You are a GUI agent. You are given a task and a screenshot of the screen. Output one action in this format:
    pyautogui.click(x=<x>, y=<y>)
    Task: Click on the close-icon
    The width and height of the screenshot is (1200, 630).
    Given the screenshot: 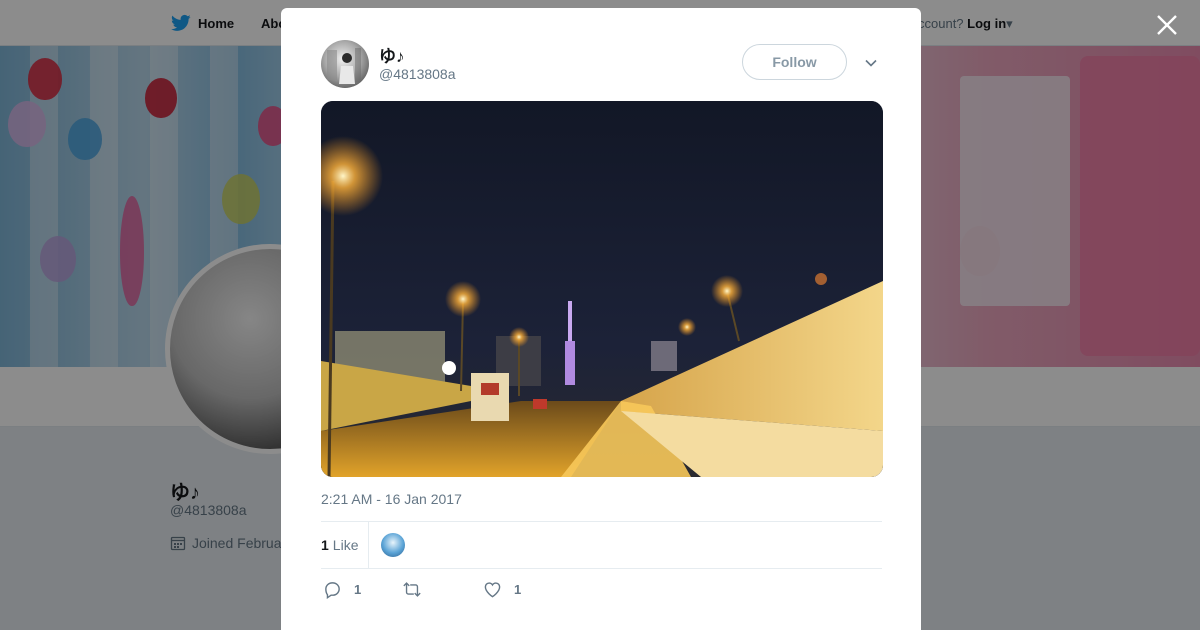 What is the action you would take?
    pyautogui.click(x=1167, y=25)
    